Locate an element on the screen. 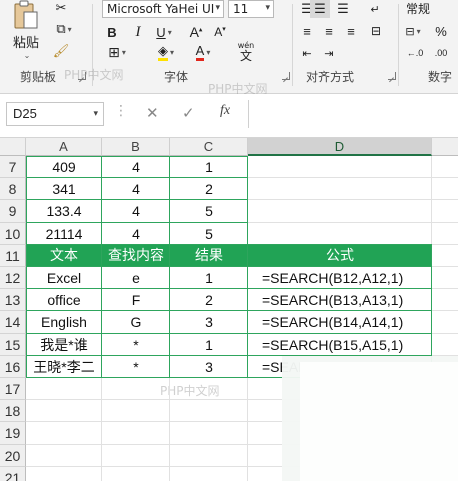  merge-button: ⊟ is located at coordinates (376, 31).